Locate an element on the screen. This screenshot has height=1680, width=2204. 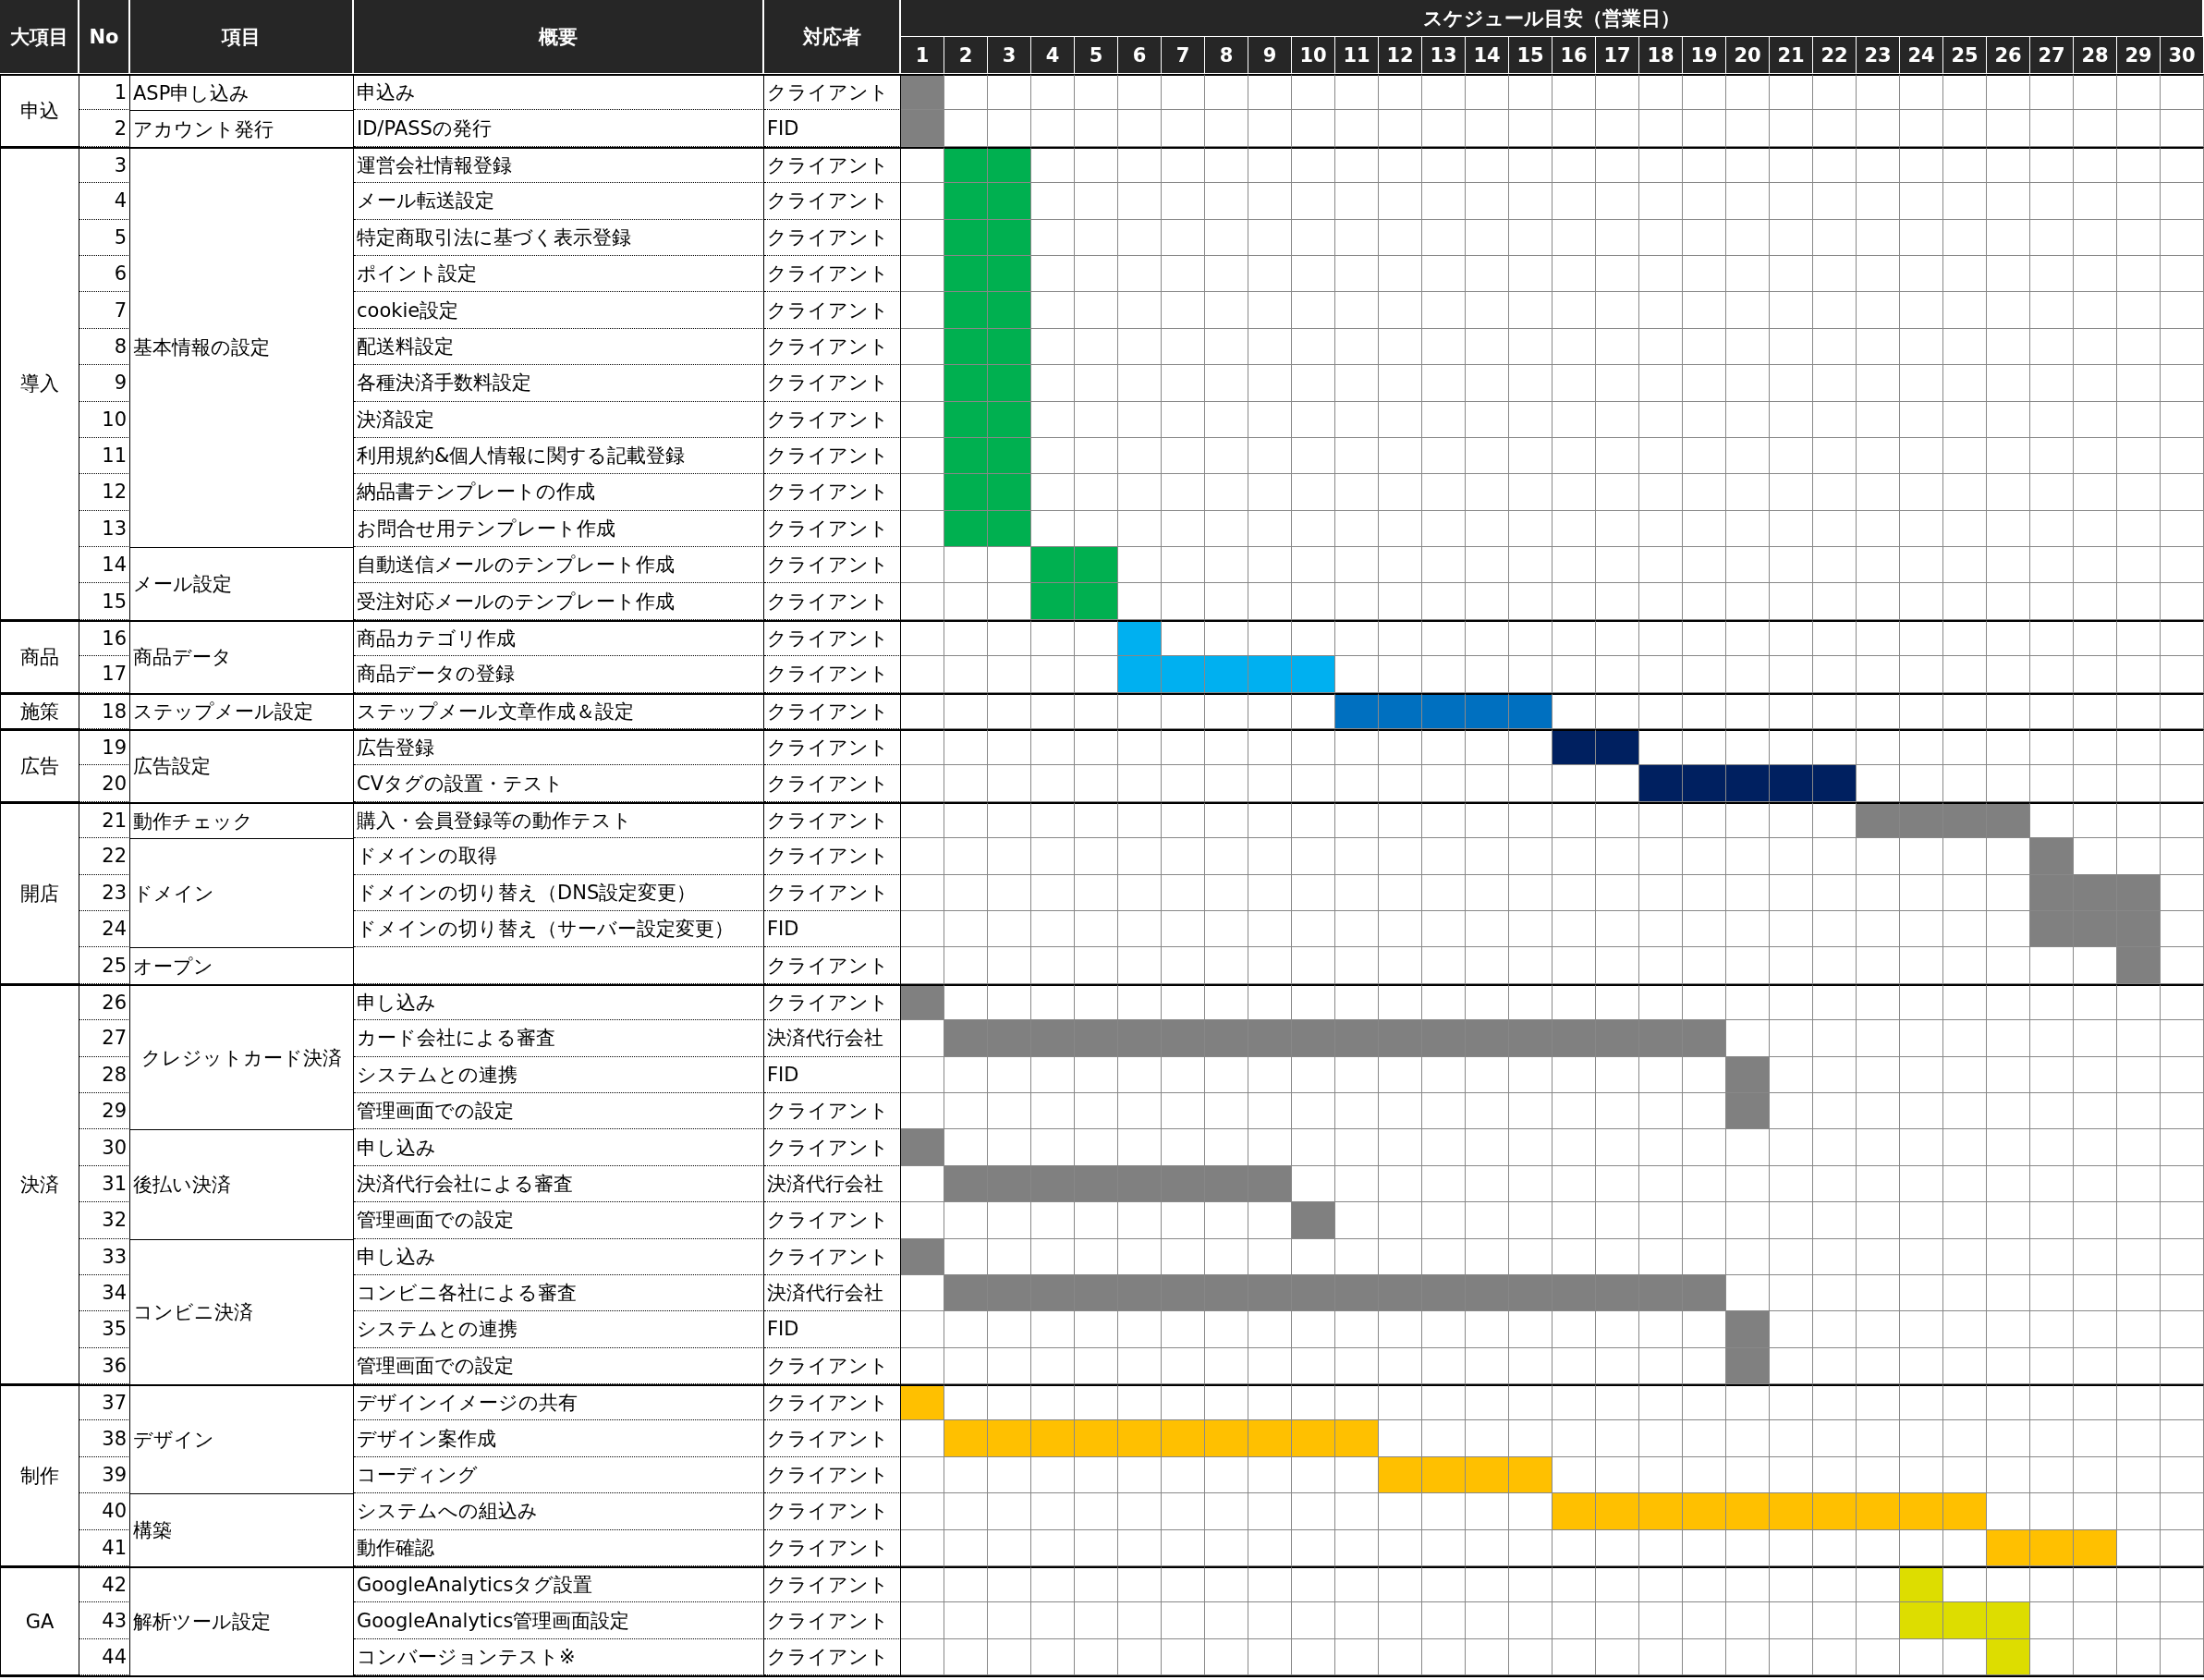
table-cell: GA is located at coordinates (40, 1621).